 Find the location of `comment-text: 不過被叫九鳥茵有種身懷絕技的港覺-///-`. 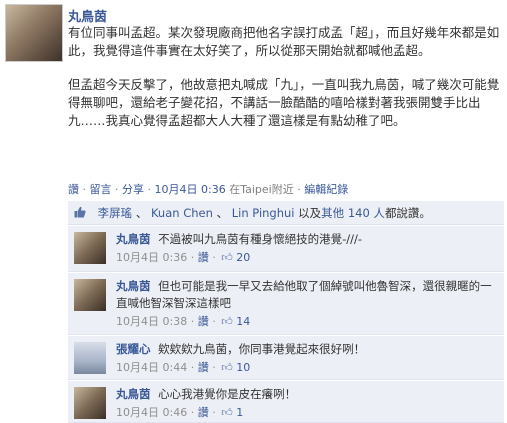

comment-text: 不過被叫九鳥茵有種身懷絕技的港覺-///- is located at coordinates (260, 239).